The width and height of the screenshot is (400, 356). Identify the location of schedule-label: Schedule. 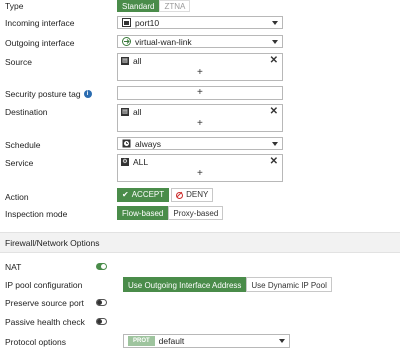
(23, 145).